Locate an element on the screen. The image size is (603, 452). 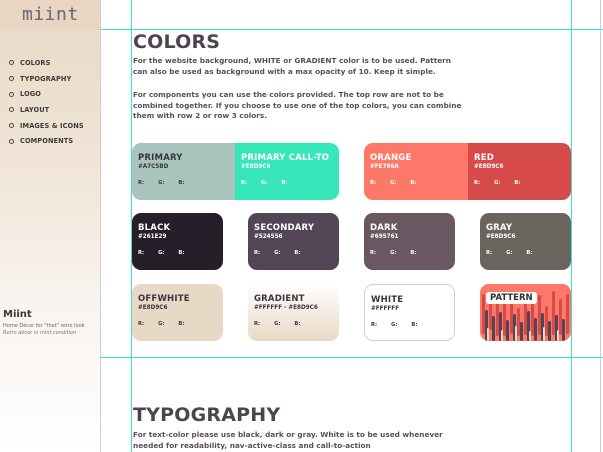
swatch-hex: #524556 is located at coordinates (268, 237).